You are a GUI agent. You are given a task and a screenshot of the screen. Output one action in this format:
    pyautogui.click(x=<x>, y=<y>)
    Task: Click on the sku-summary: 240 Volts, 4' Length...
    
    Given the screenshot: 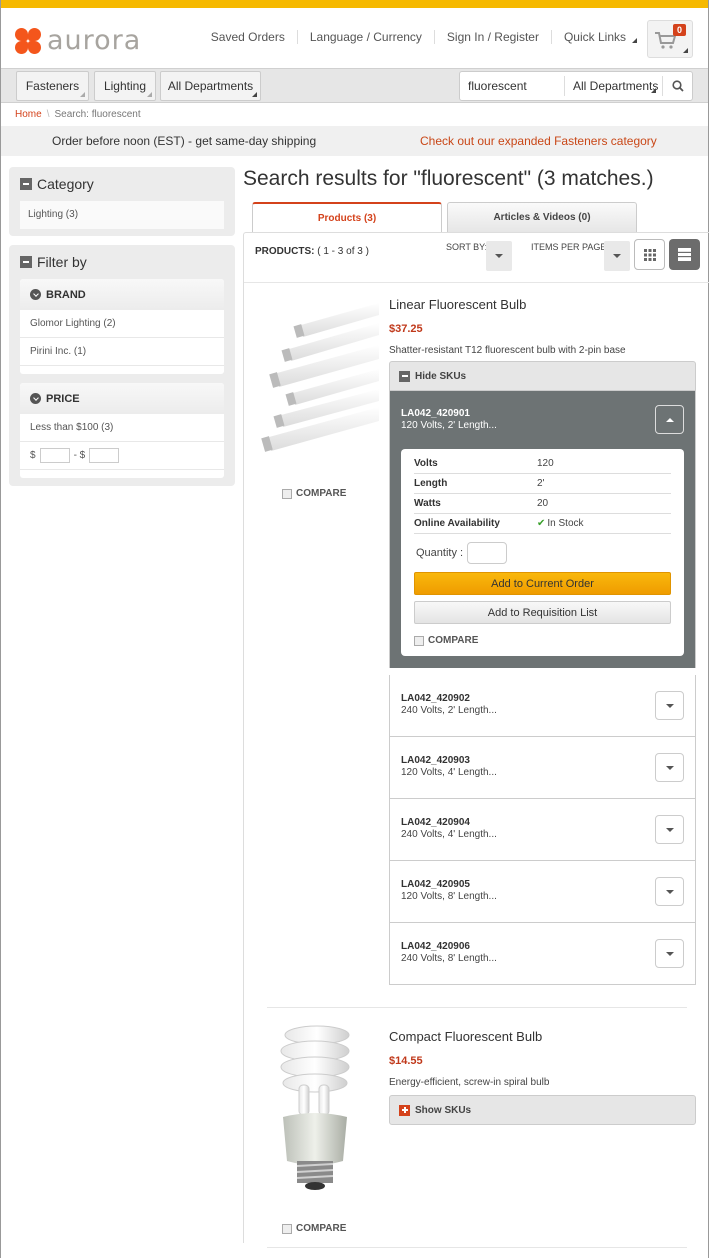 What is the action you would take?
    pyautogui.click(x=449, y=834)
    